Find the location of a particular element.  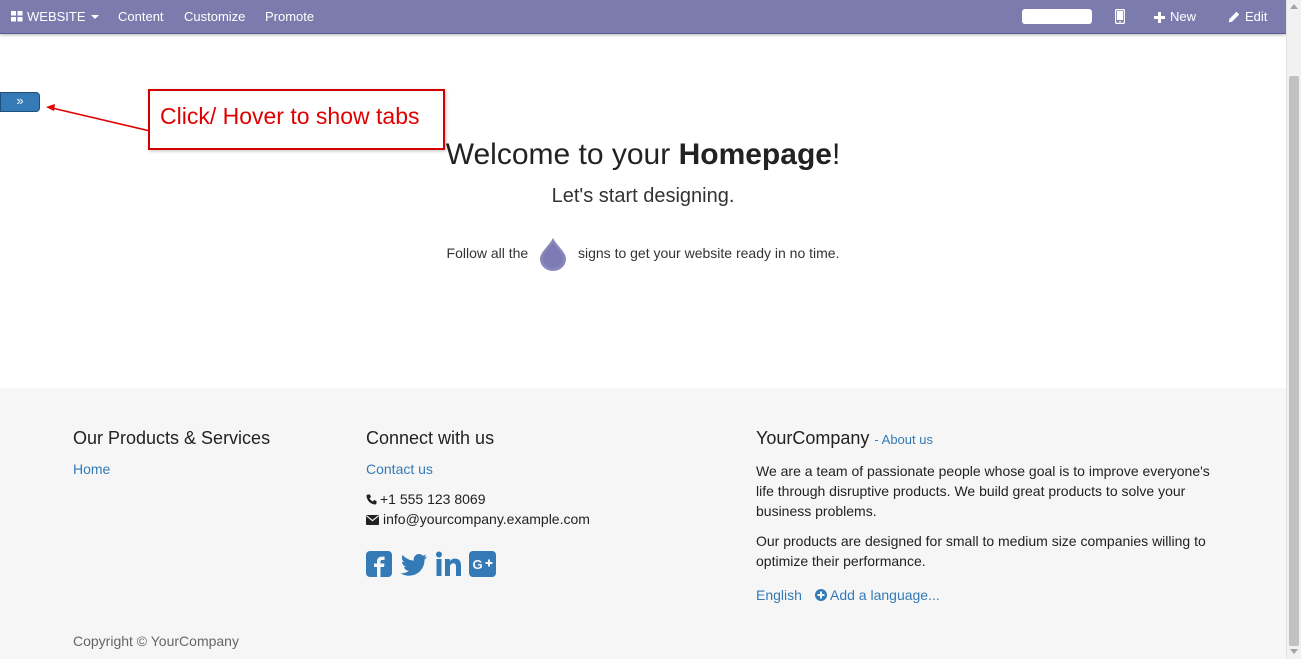

edit-button: Edit is located at coordinates (1247, 16).